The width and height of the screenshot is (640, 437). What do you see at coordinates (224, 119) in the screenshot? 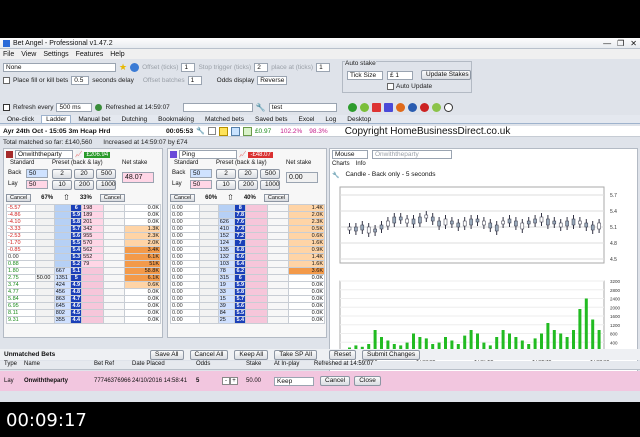
I see `tab-matched-bets: Matched bets` at bounding box center [224, 119].